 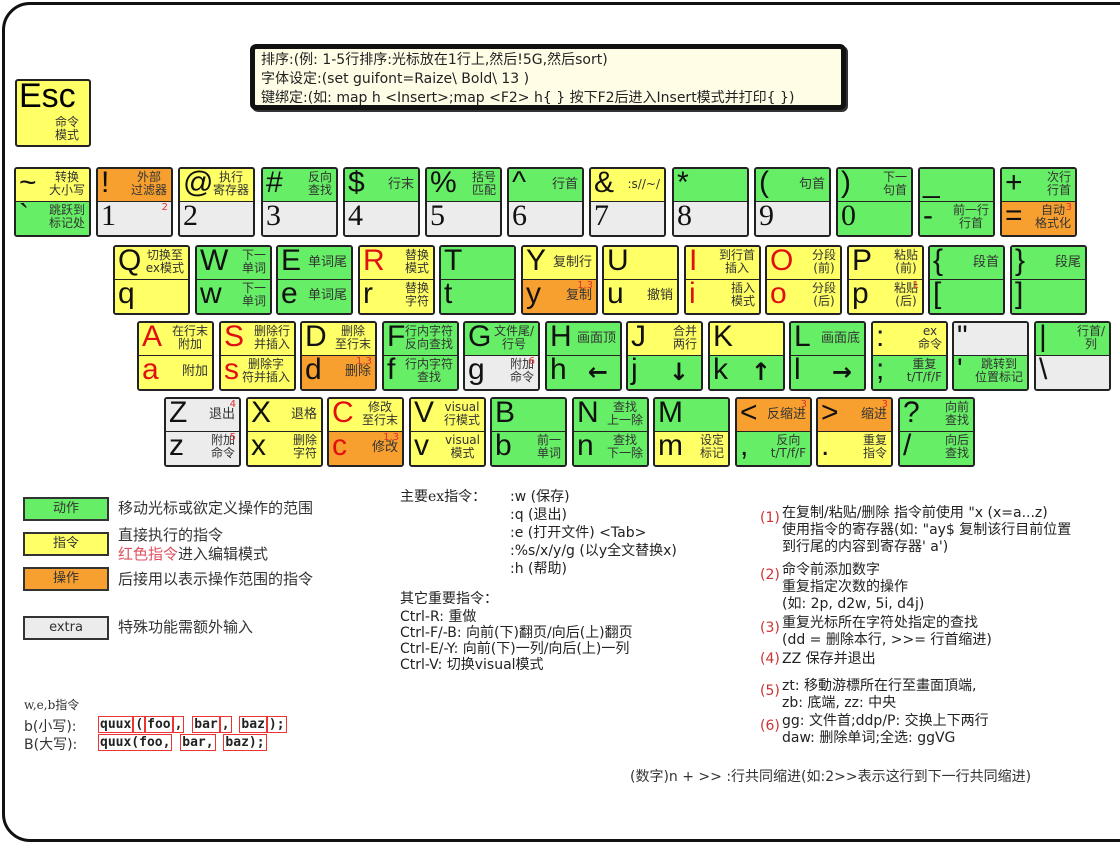 What do you see at coordinates (936, 447) in the screenshot?
I see `key-slash: / 向后 查找` at bounding box center [936, 447].